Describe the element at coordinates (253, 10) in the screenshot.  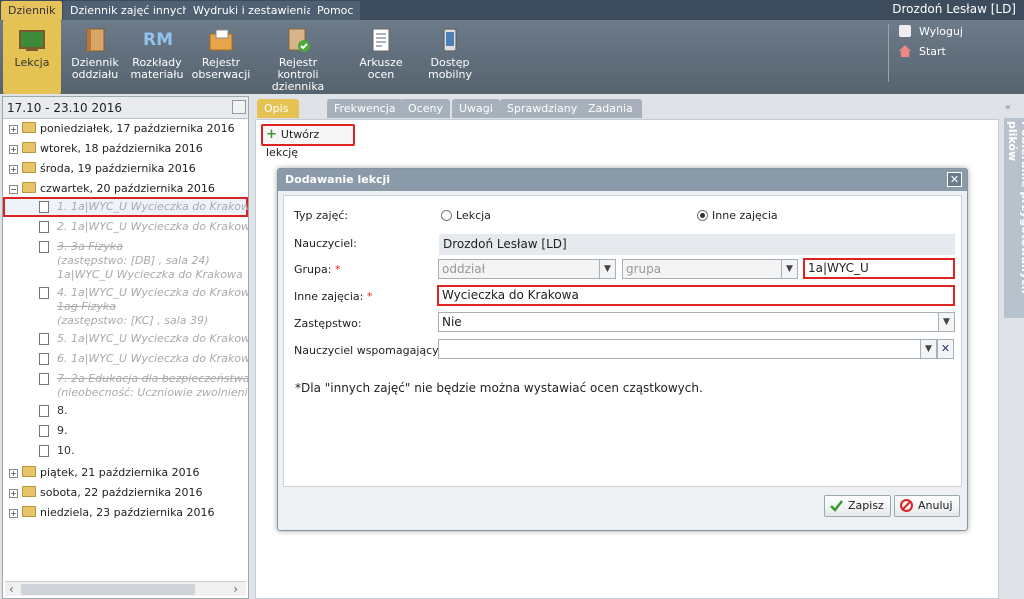
I see `menu-tab-wydruki: Wydruki i zestawienia` at that location.